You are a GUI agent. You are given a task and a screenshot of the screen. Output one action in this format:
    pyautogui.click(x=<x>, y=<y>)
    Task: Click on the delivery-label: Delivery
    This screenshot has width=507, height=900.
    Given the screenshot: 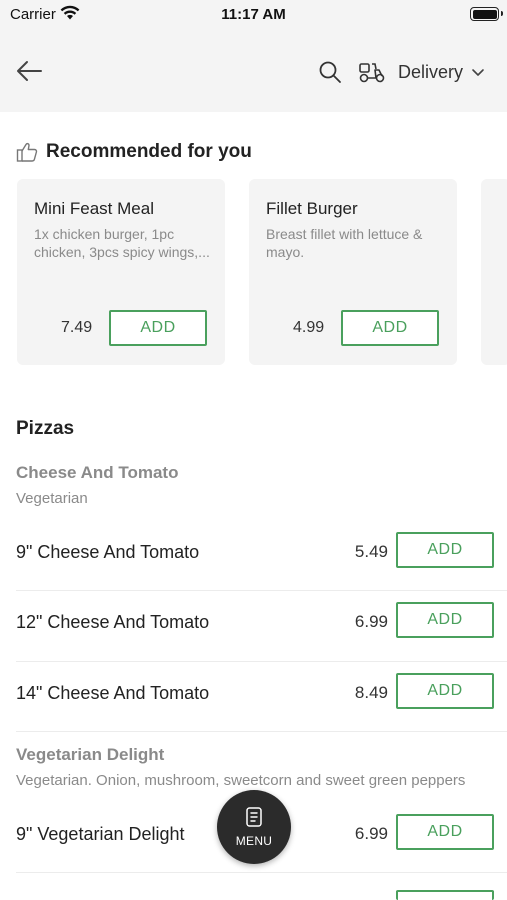 What is the action you would take?
    pyautogui.click(x=431, y=71)
    